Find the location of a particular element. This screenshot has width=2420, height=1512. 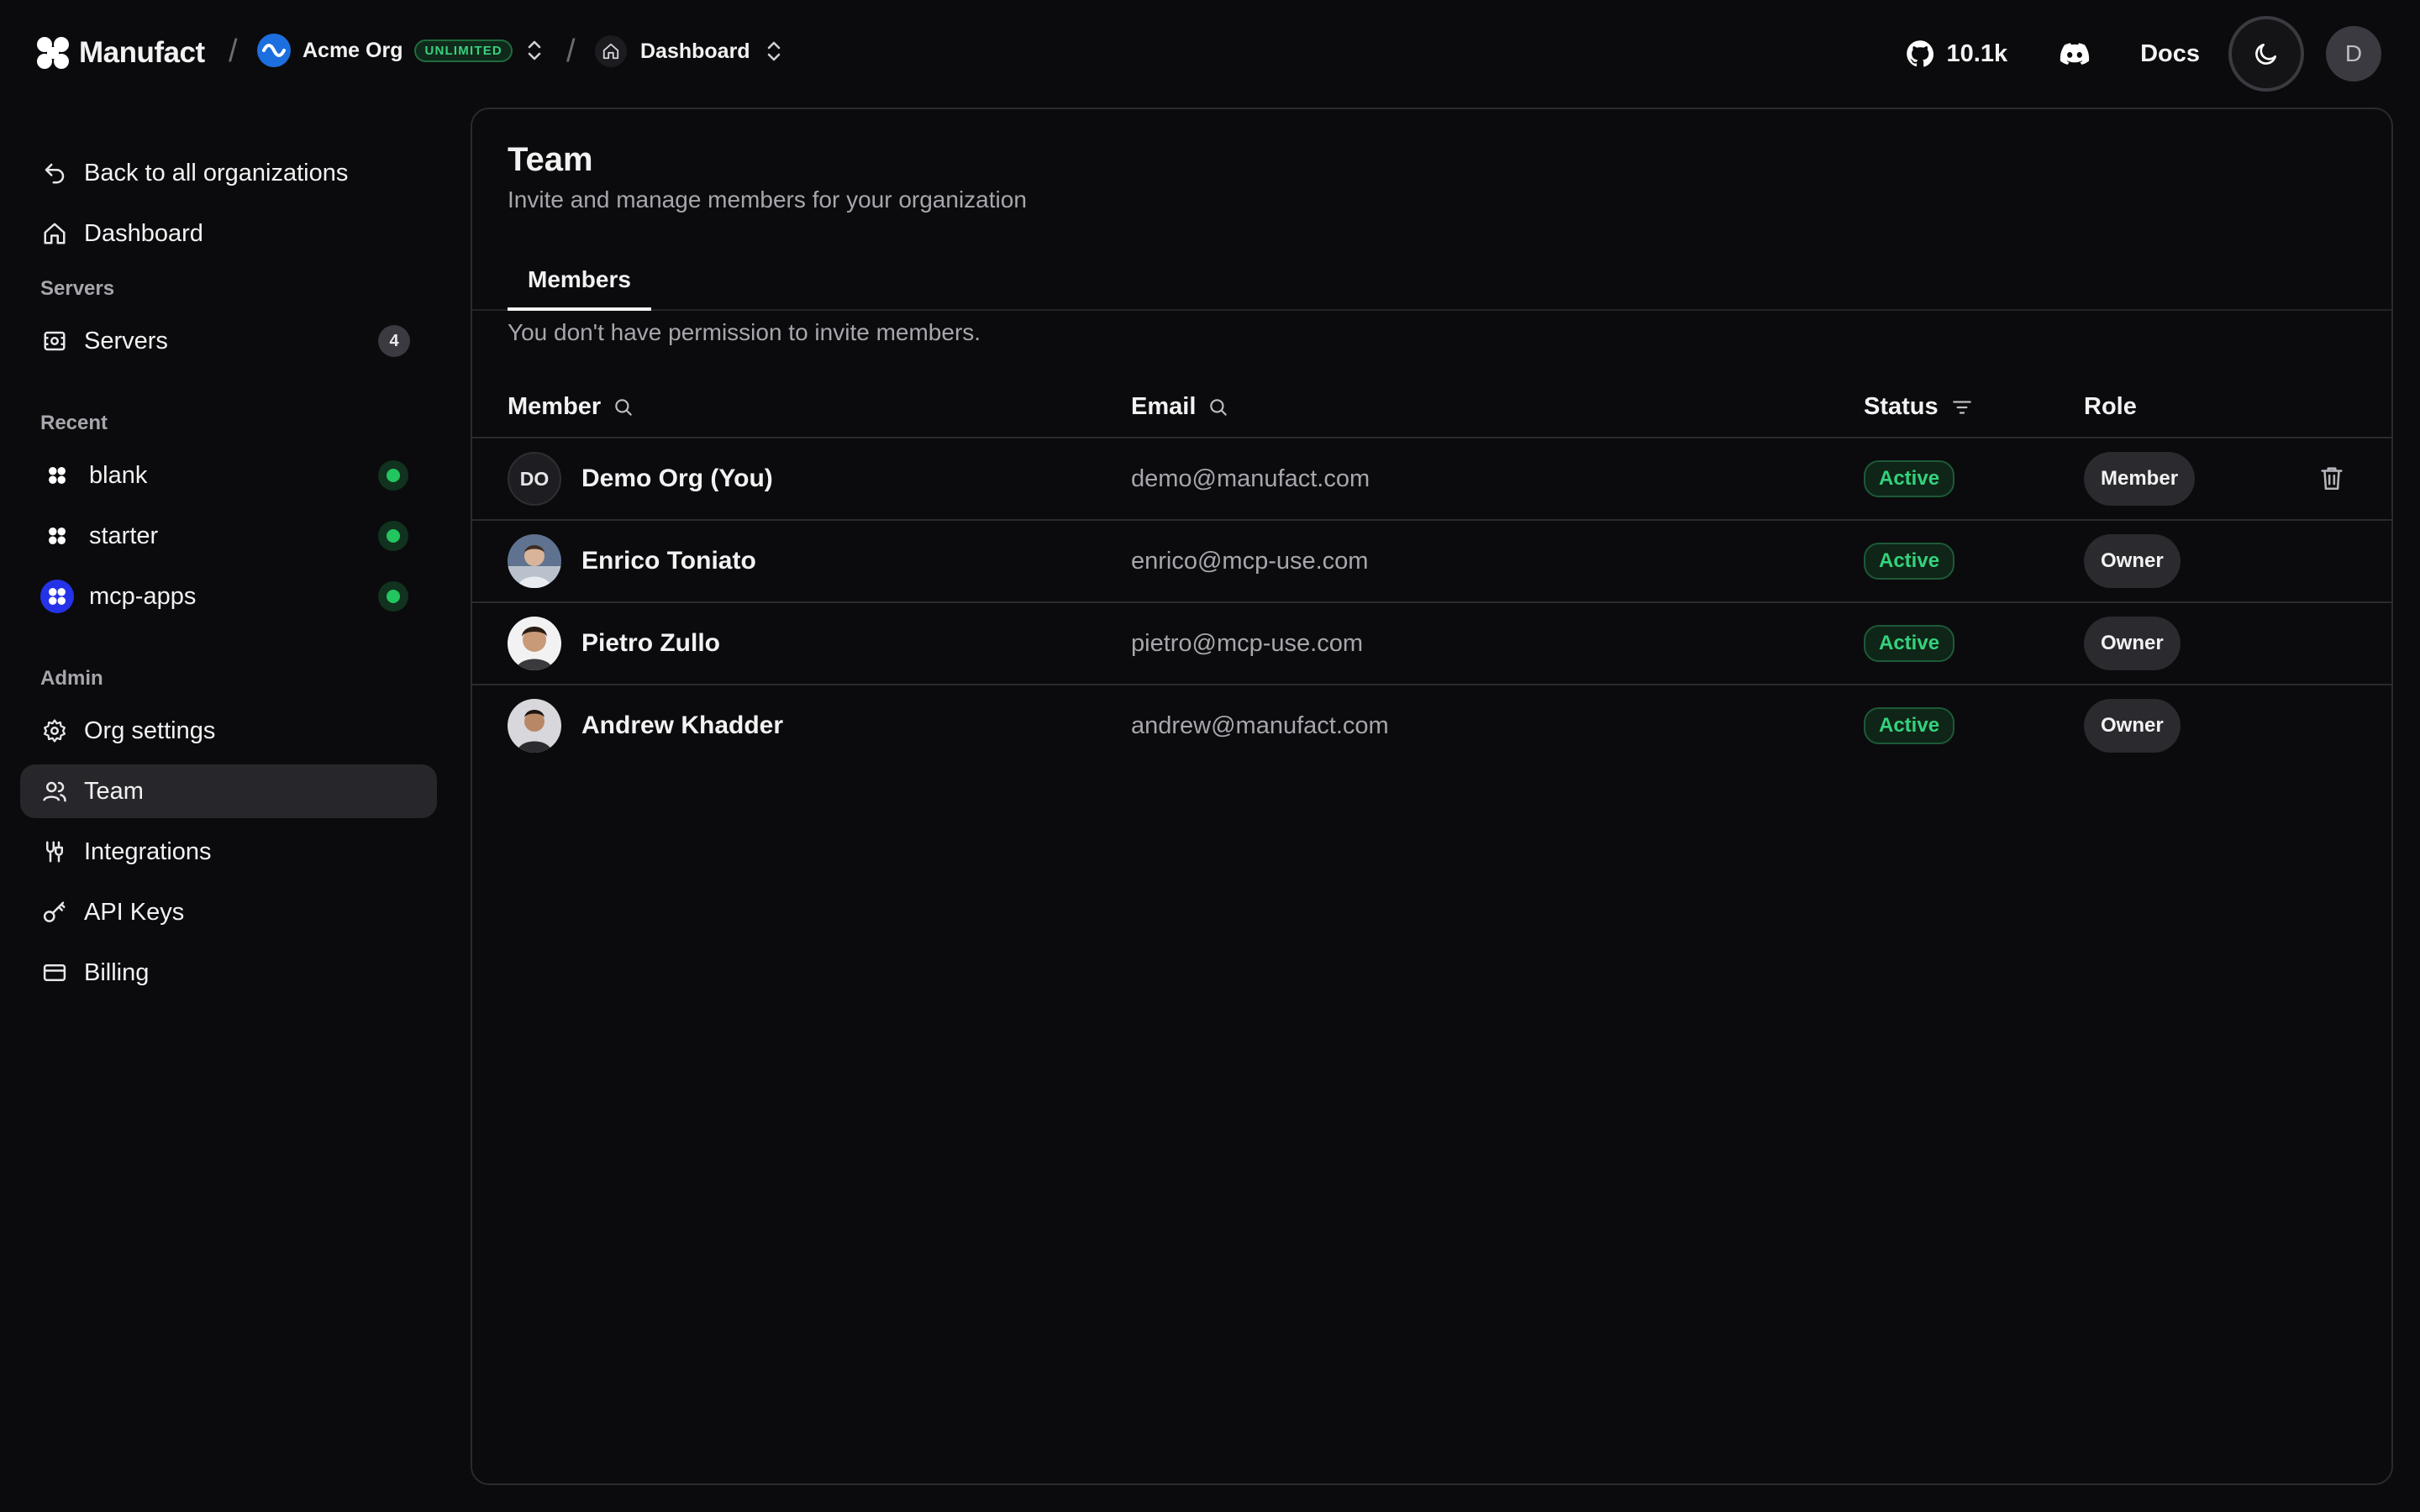

section-label-servers: Servers is located at coordinates (77, 288).